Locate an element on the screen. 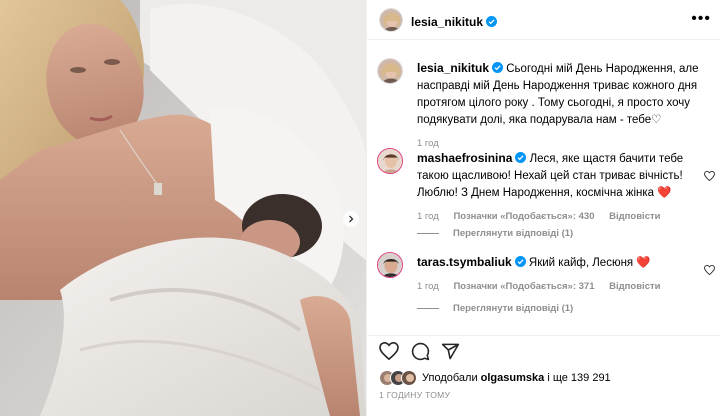 Image resolution: width=720 pixels, height=416 pixels. likes-summary: Уподобали olgasumska і ще 139 291 is located at coordinates (495, 378).